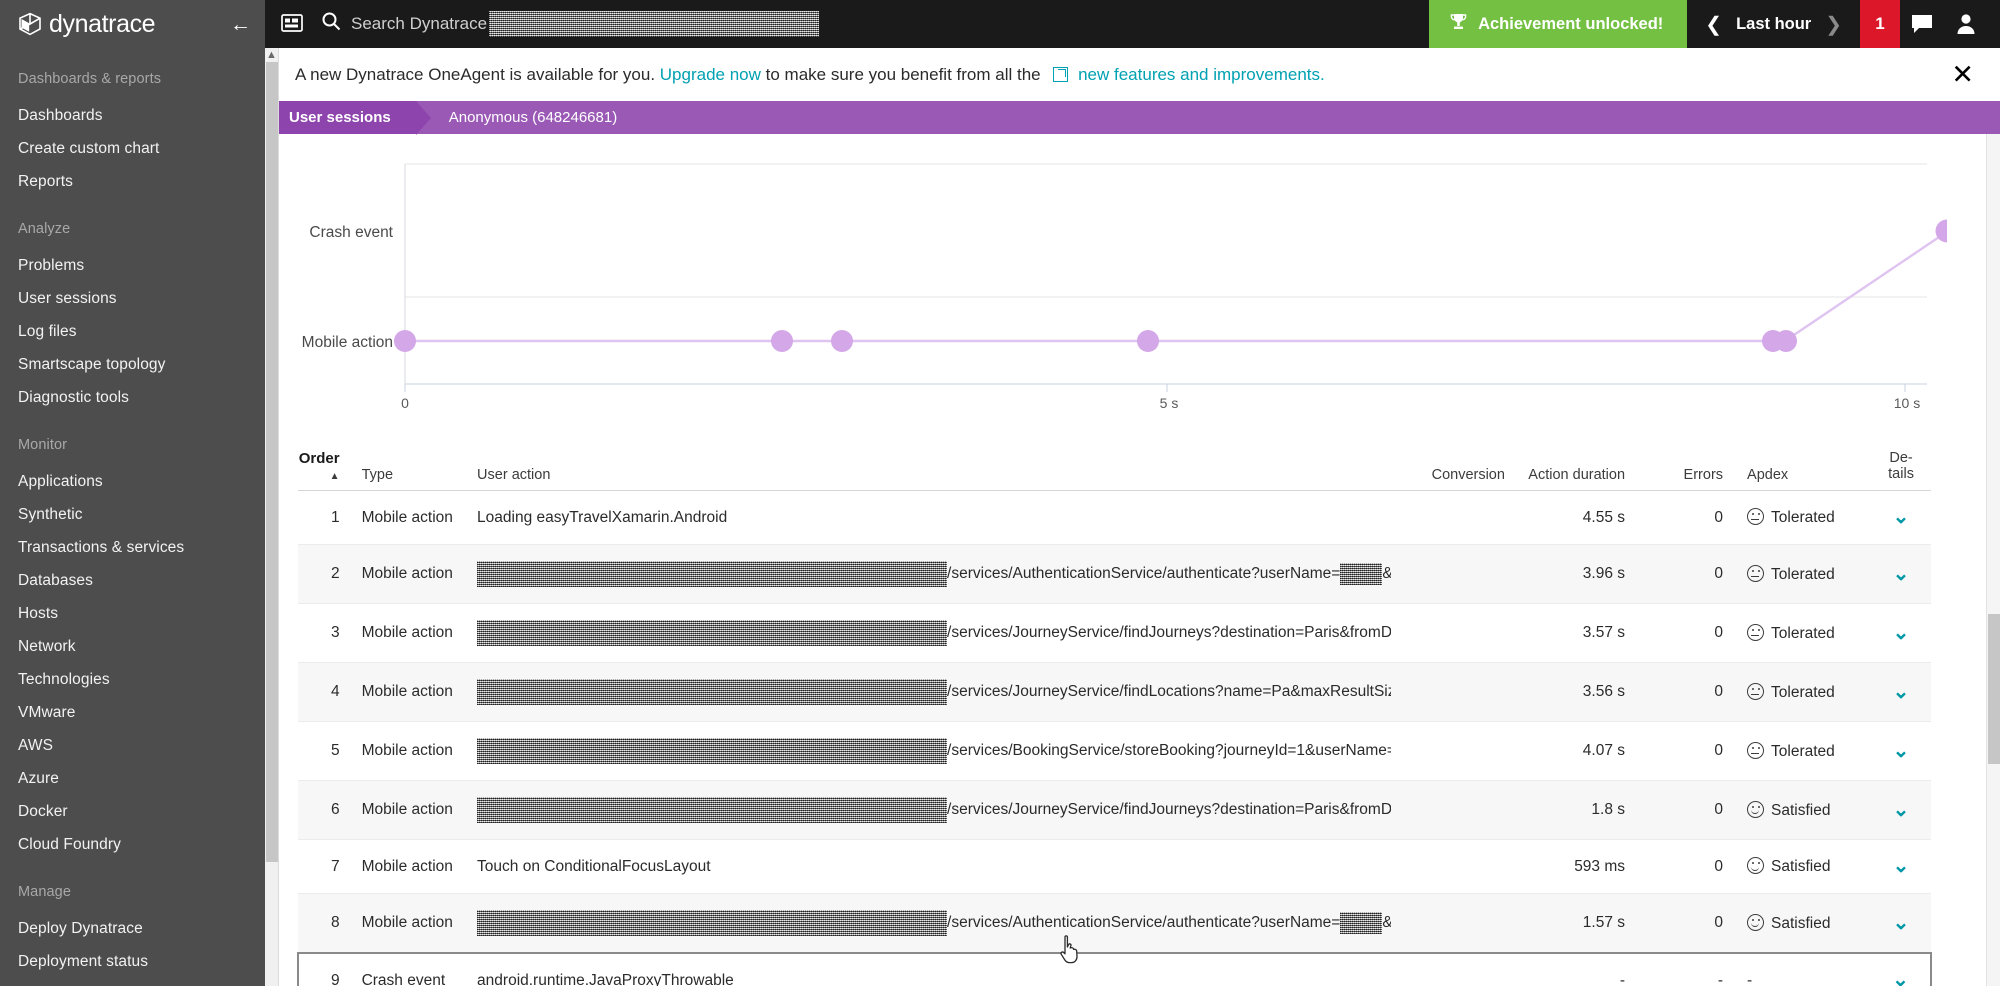 This screenshot has height=986, width=2000. I want to click on dashboard-grid-icon, so click(292, 24).